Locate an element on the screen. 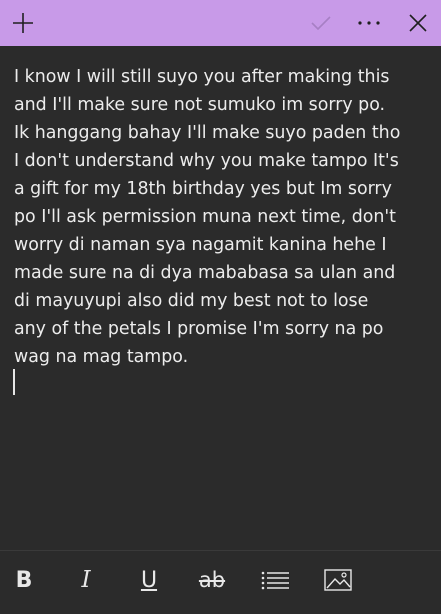 This screenshot has width=441, height=614. strikethrough-button: ab is located at coordinates (212, 580).